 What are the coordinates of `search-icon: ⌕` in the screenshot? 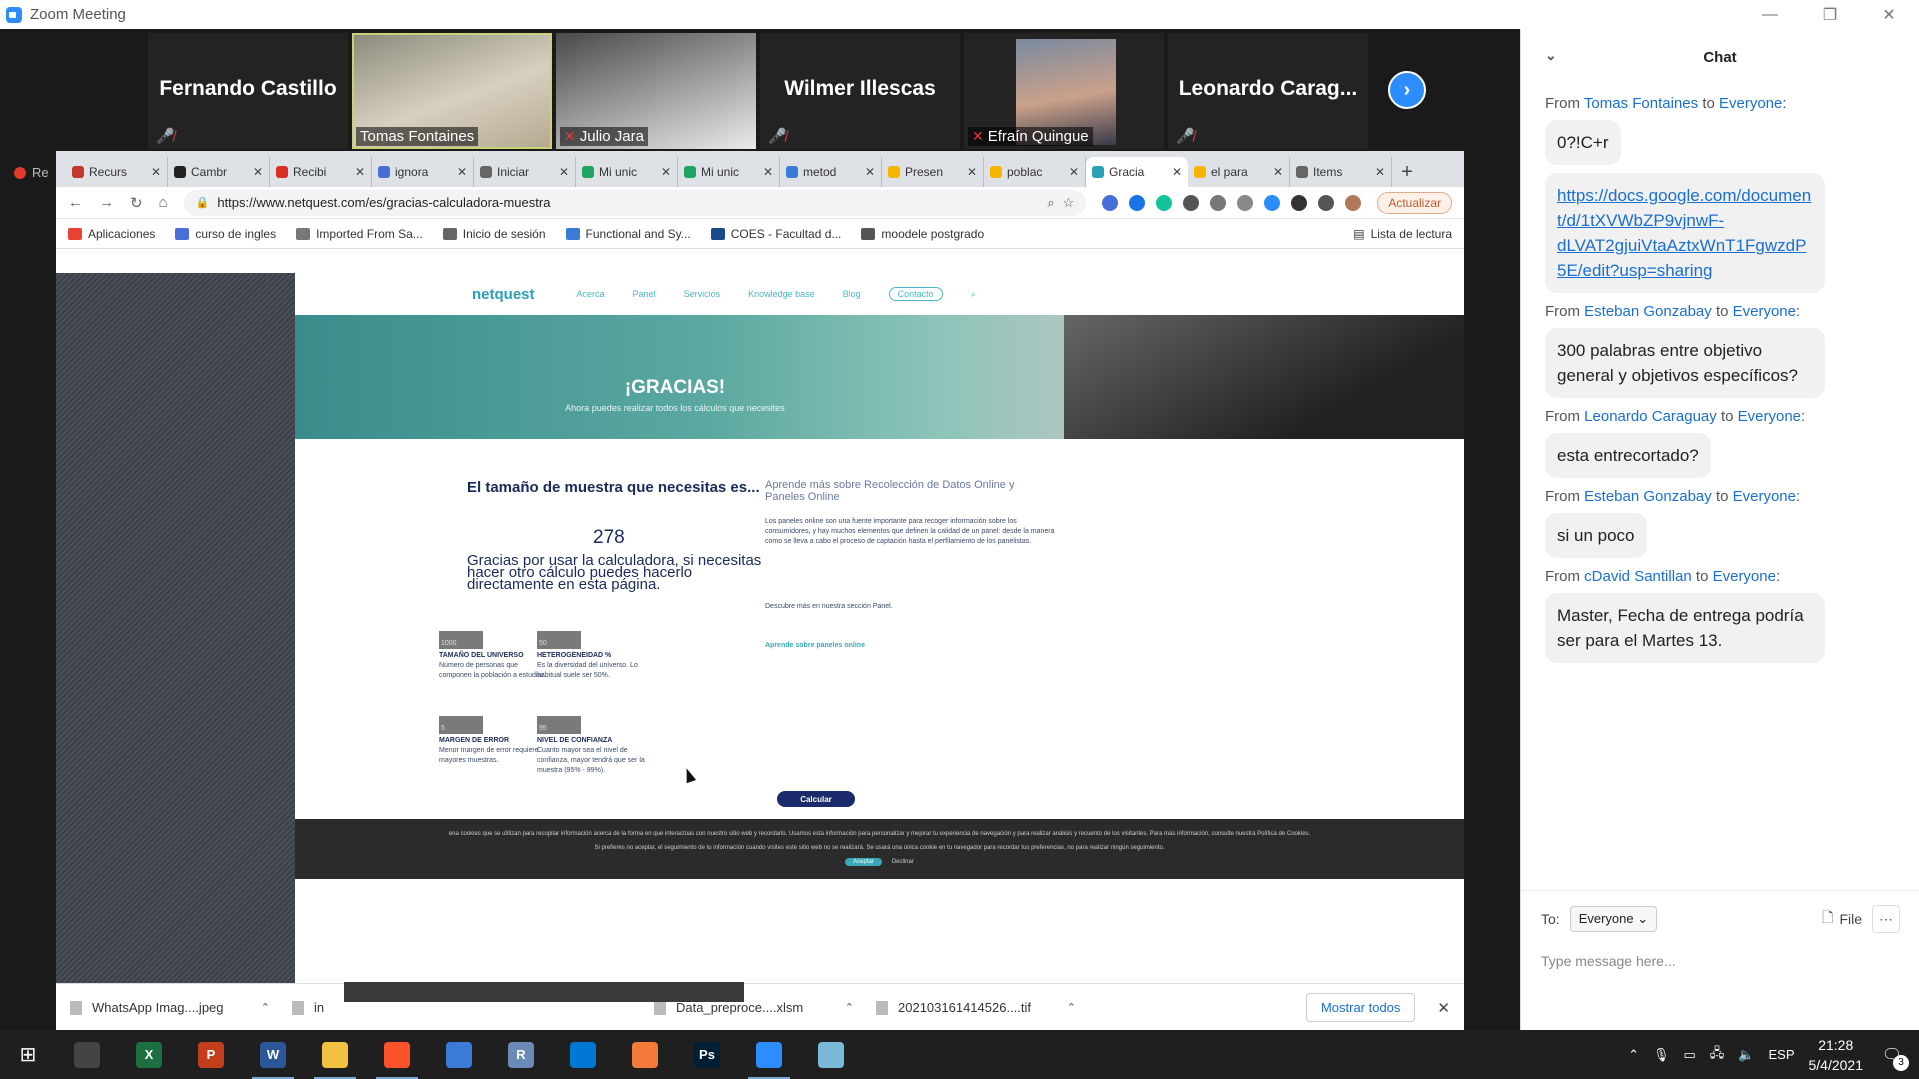 It's located at (1050, 203).